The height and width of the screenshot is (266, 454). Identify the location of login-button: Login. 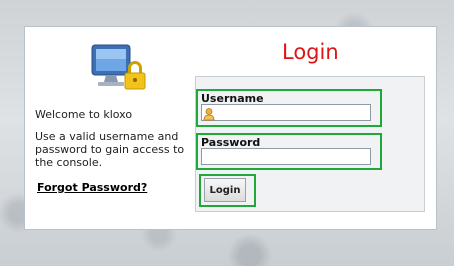
(225, 190).